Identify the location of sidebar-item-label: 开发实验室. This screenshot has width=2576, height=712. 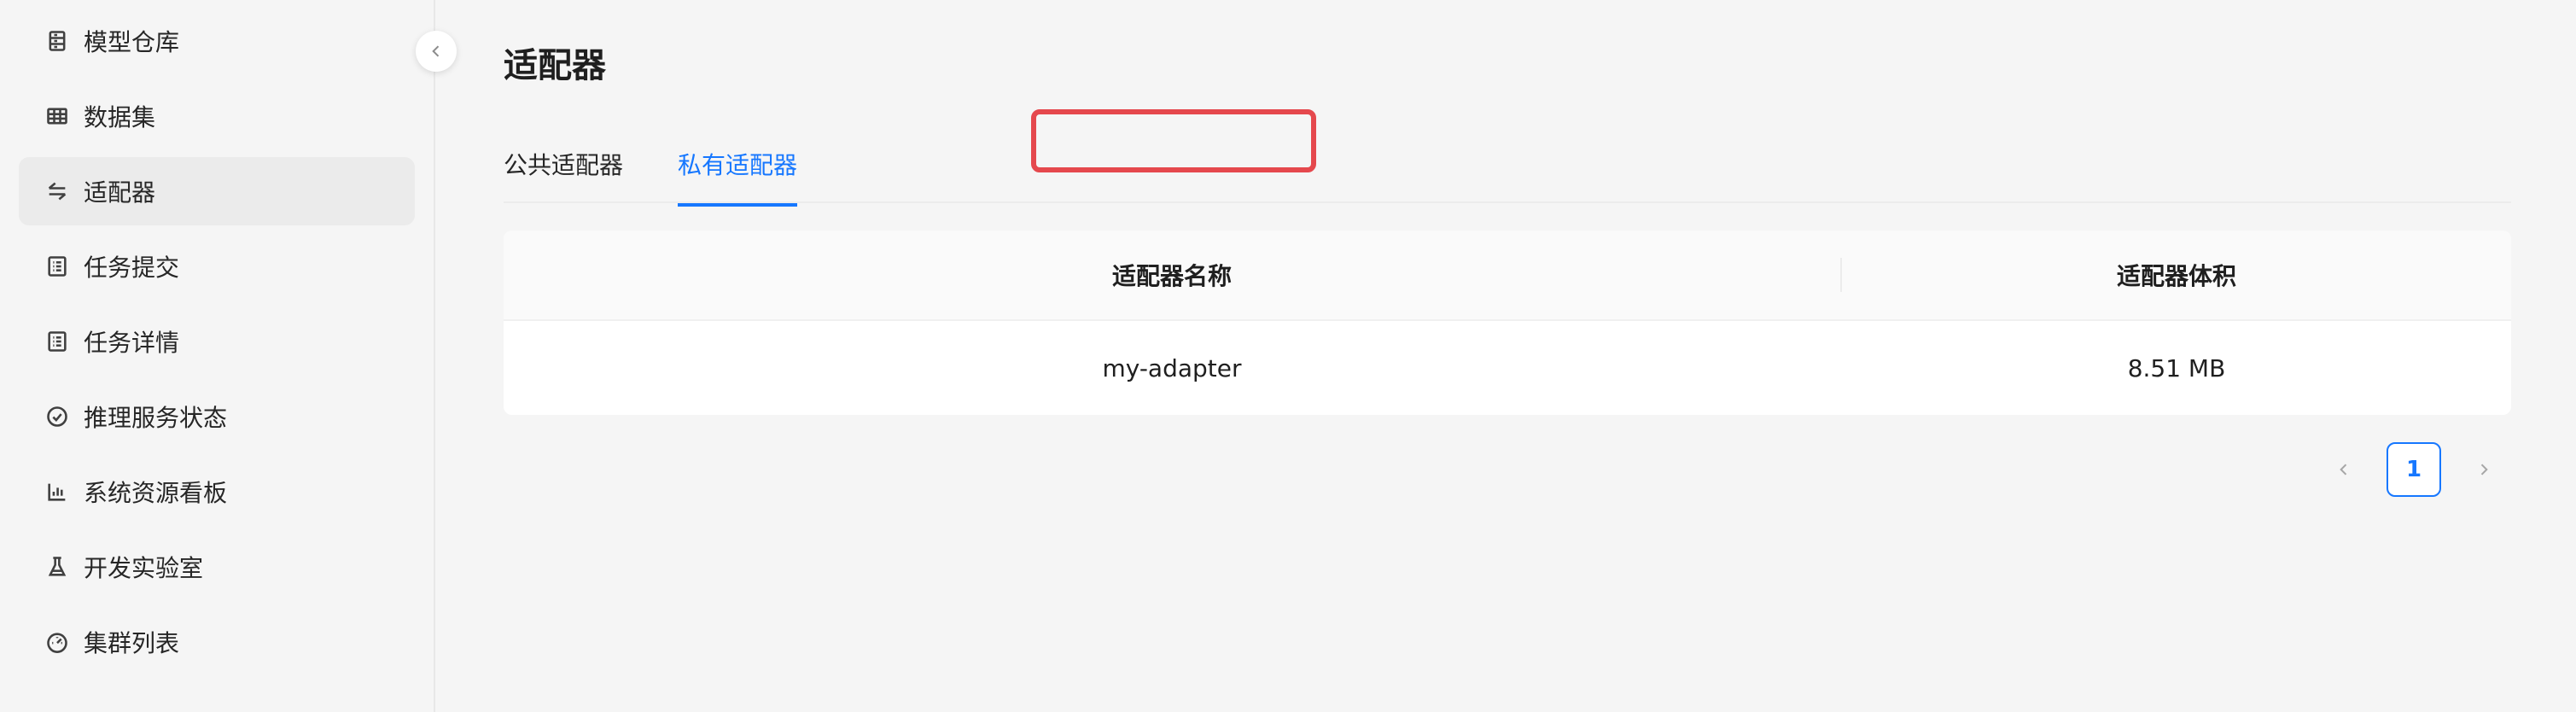
(144, 568).